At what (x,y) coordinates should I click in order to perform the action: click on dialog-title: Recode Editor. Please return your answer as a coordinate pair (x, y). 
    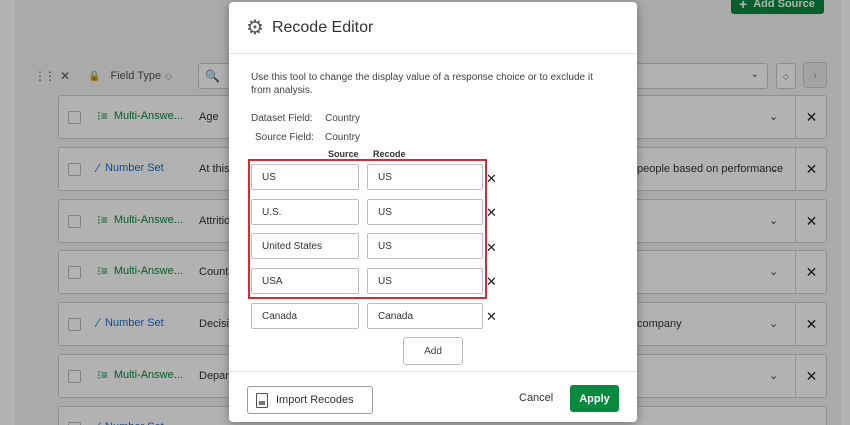
    Looking at the image, I should click on (322, 27).